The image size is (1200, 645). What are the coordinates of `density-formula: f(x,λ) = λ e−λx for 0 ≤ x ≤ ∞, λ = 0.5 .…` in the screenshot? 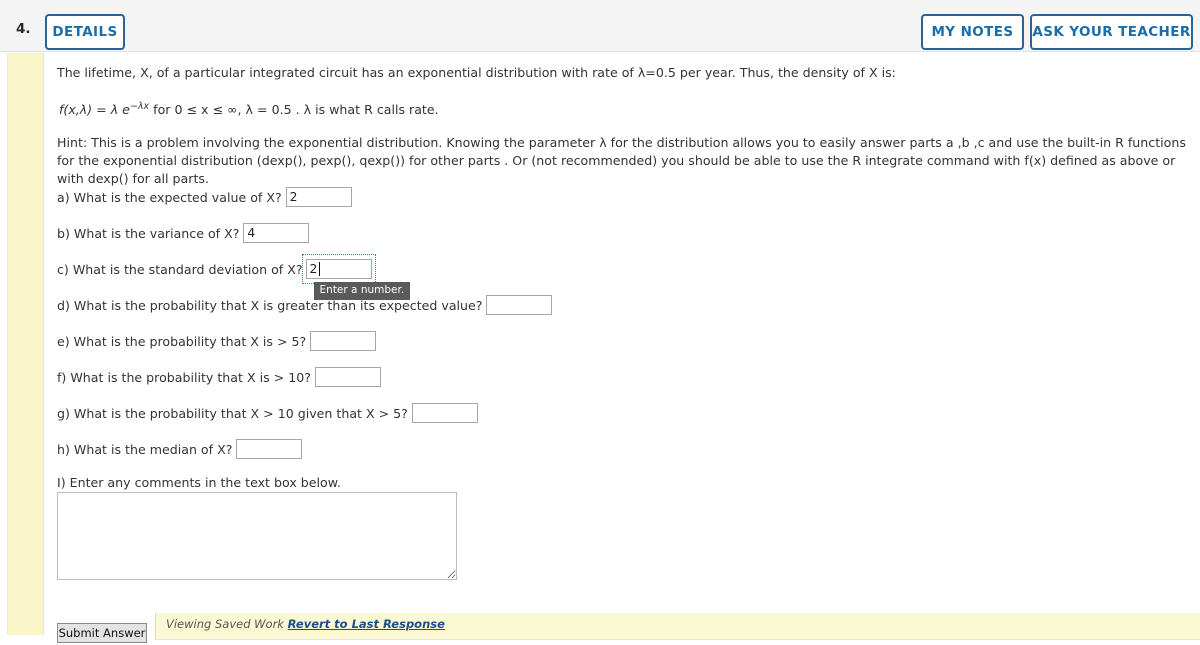 It's located at (249, 108).